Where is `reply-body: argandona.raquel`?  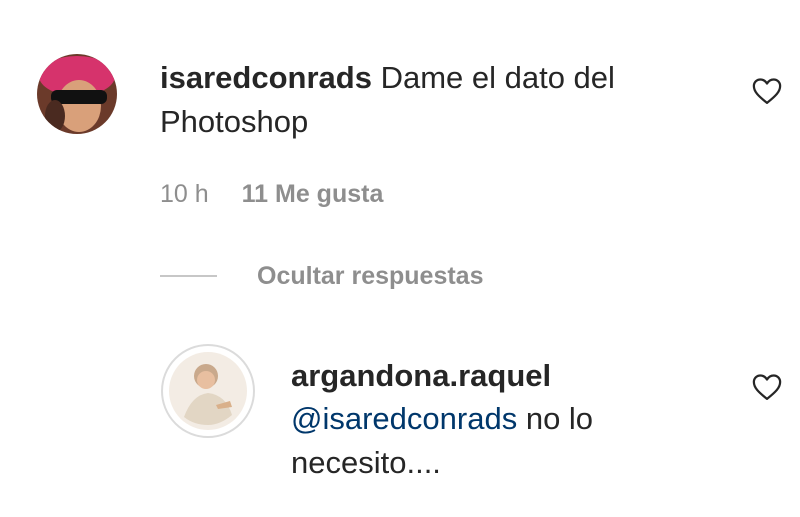 reply-body: argandona.raquel is located at coordinates (421, 376).